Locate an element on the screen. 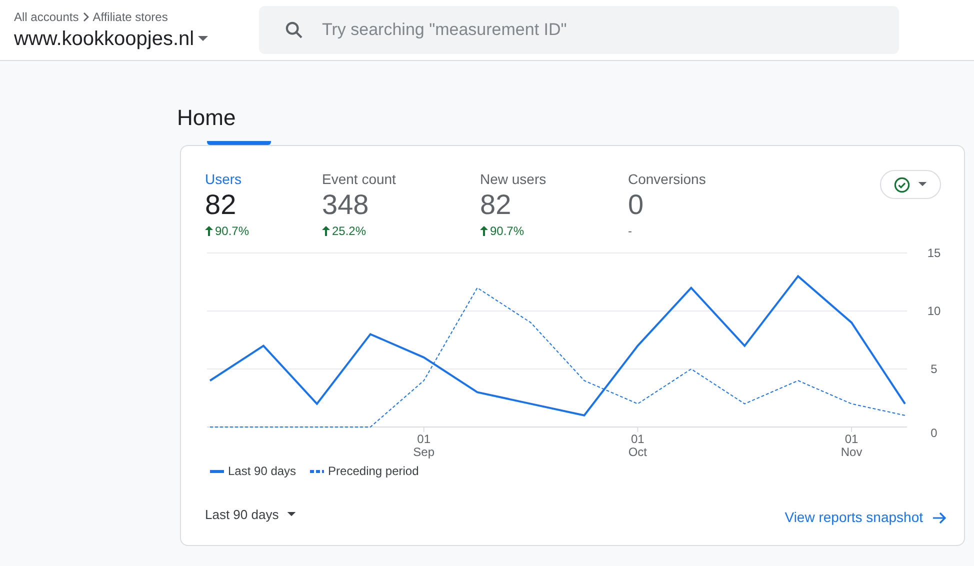  check-circle-icon is located at coordinates (902, 184).